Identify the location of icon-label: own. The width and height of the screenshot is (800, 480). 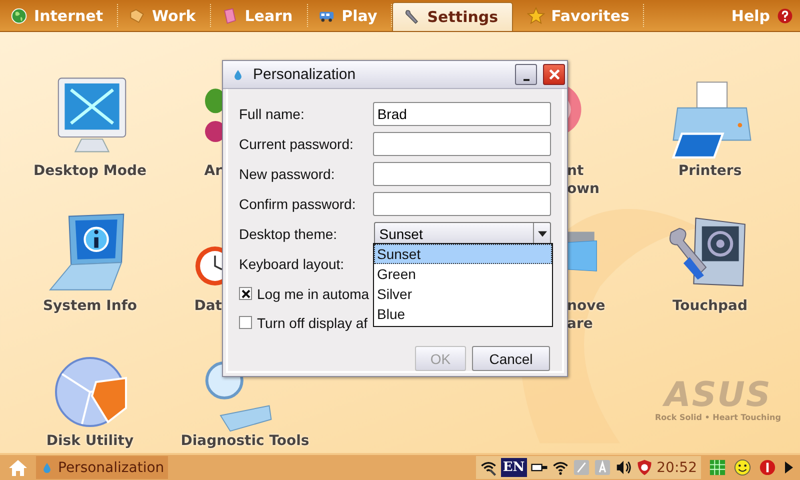
(583, 189).